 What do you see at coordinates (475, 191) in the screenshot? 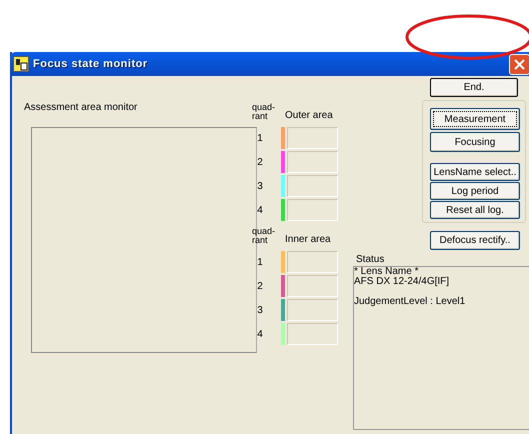
I see `button: Log period` at bounding box center [475, 191].